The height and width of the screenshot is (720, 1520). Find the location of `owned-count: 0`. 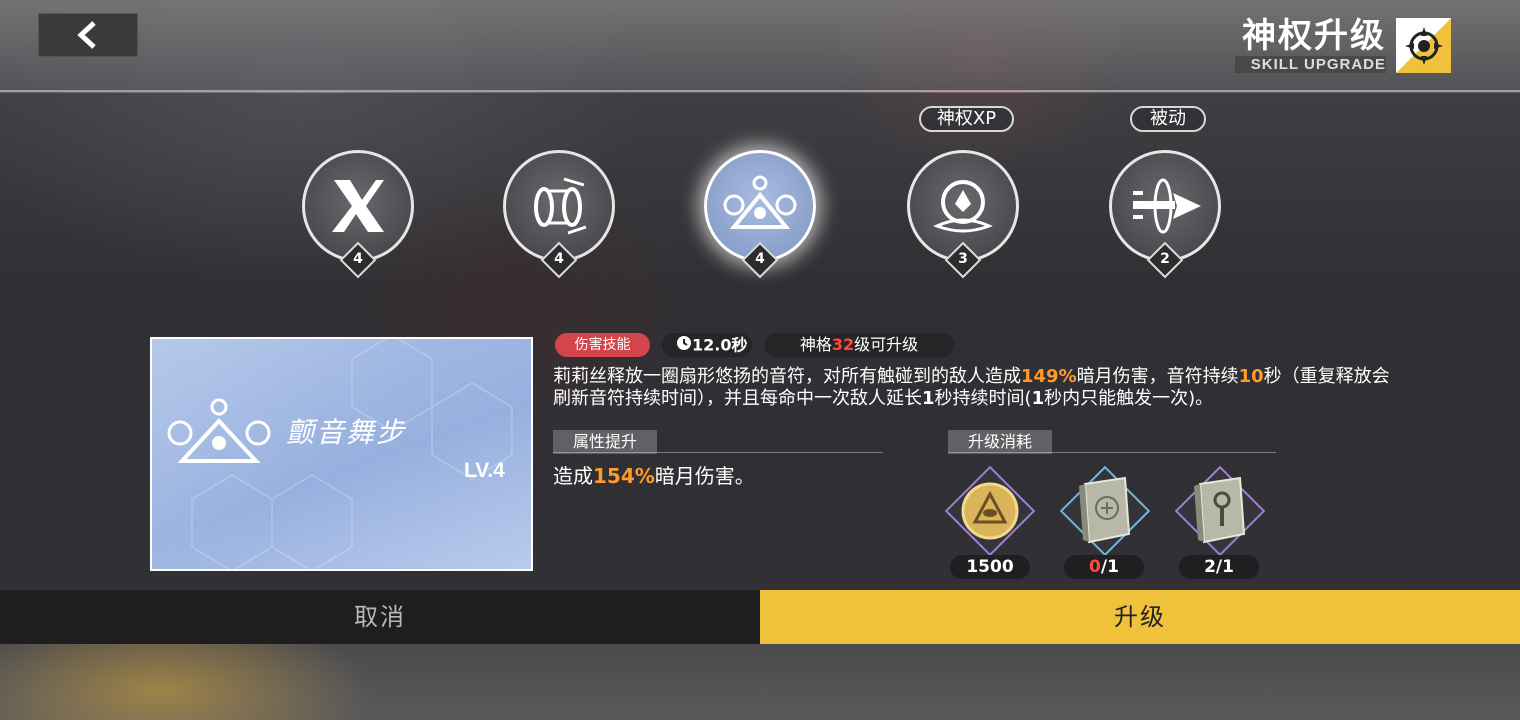

owned-count: 0 is located at coordinates (1095, 567).